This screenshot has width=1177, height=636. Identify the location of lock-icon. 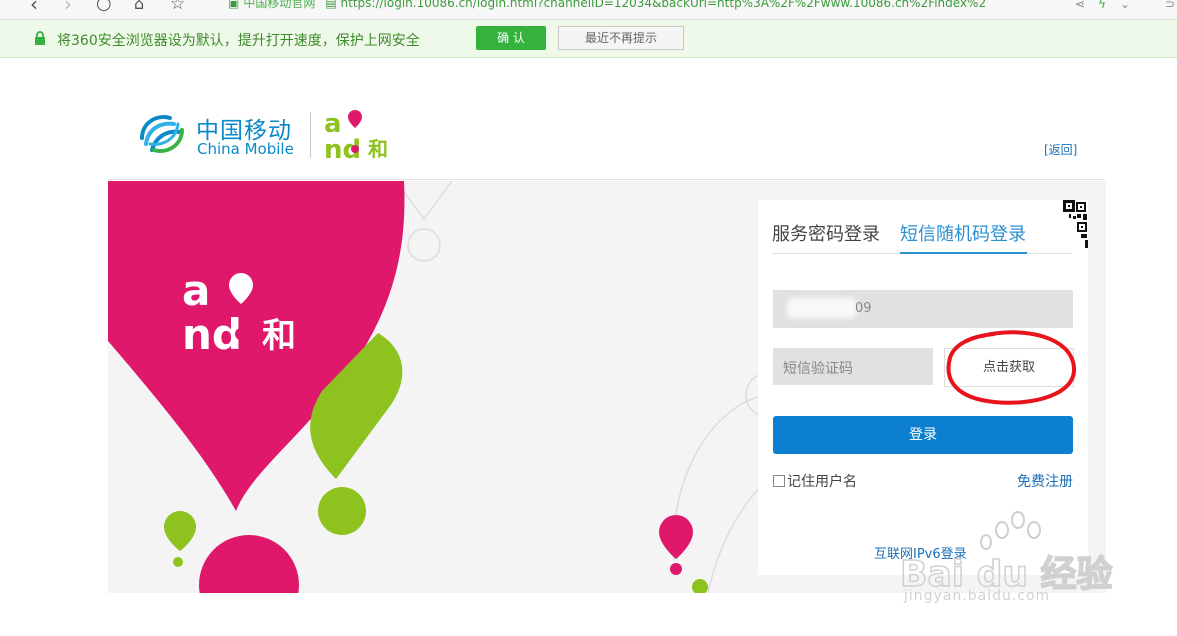
(40, 38).